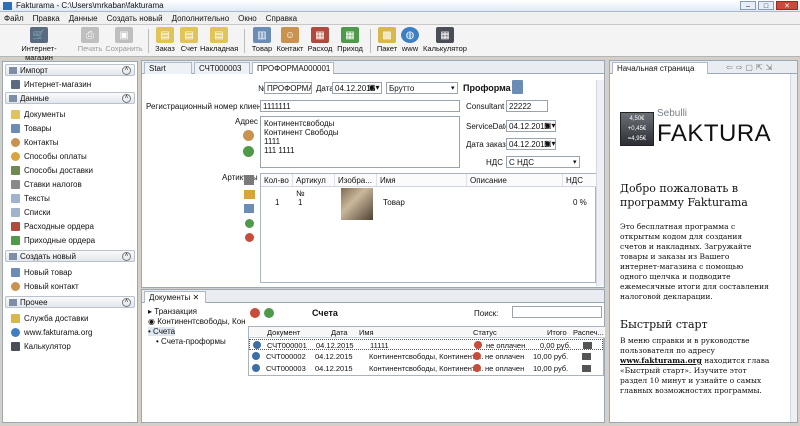  Describe the element at coordinates (288, 88) in the screenshot. I see `document-number-field: ПРОФОРМА0` at that location.